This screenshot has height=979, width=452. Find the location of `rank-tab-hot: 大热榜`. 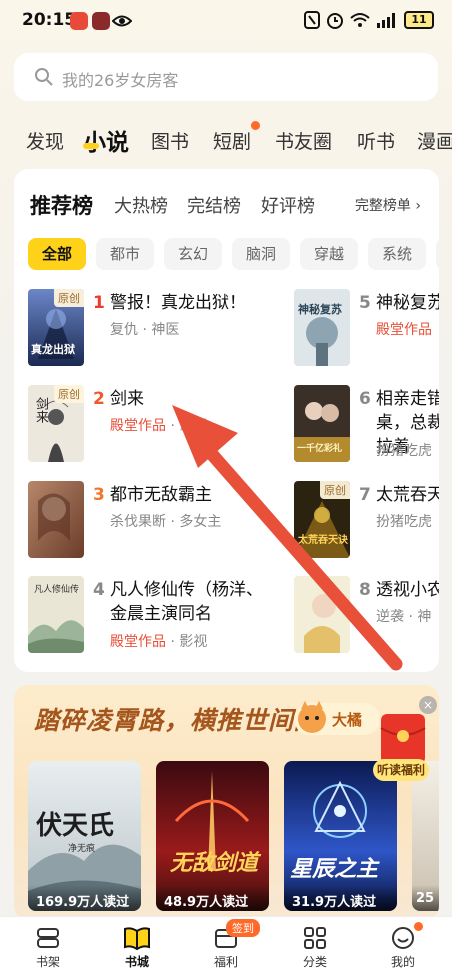

rank-tab-hot: 大热榜 is located at coordinates (141, 205).